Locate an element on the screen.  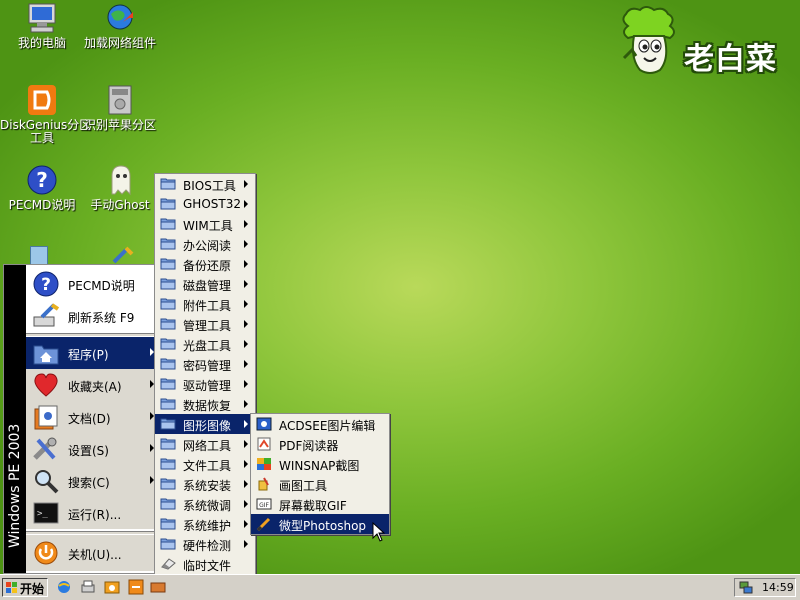
programs-item: WIM工具 is located at coordinates (205, 224).